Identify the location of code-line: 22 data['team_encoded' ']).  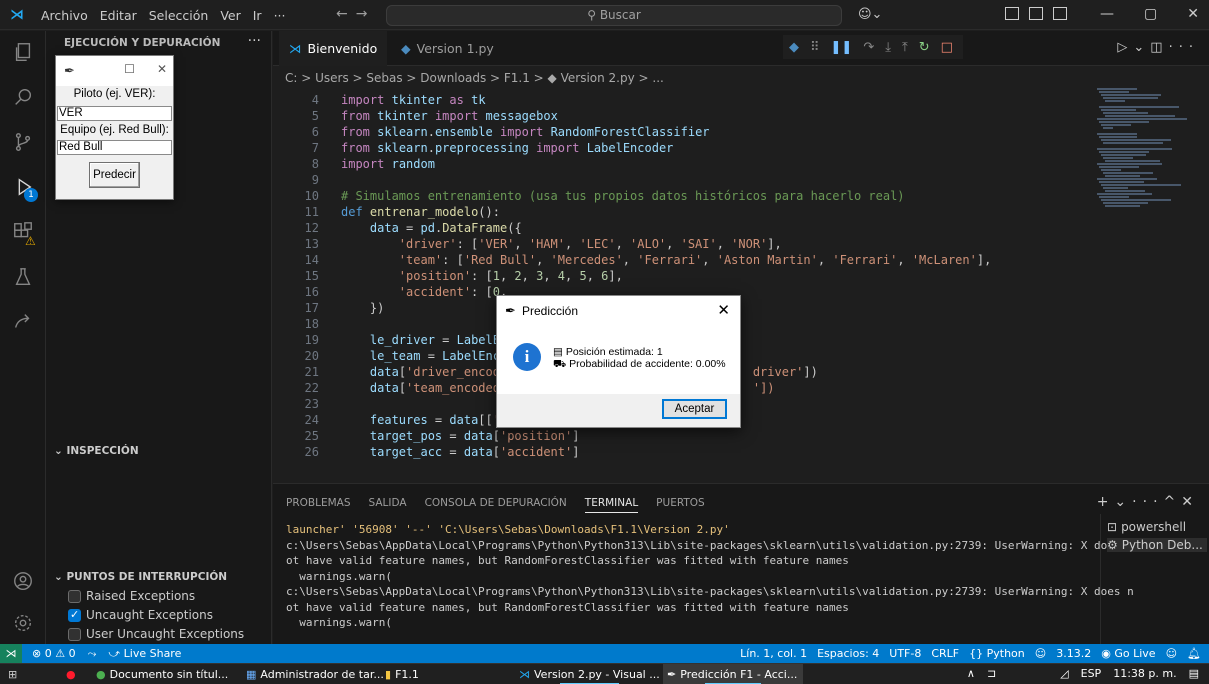
(524, 388).